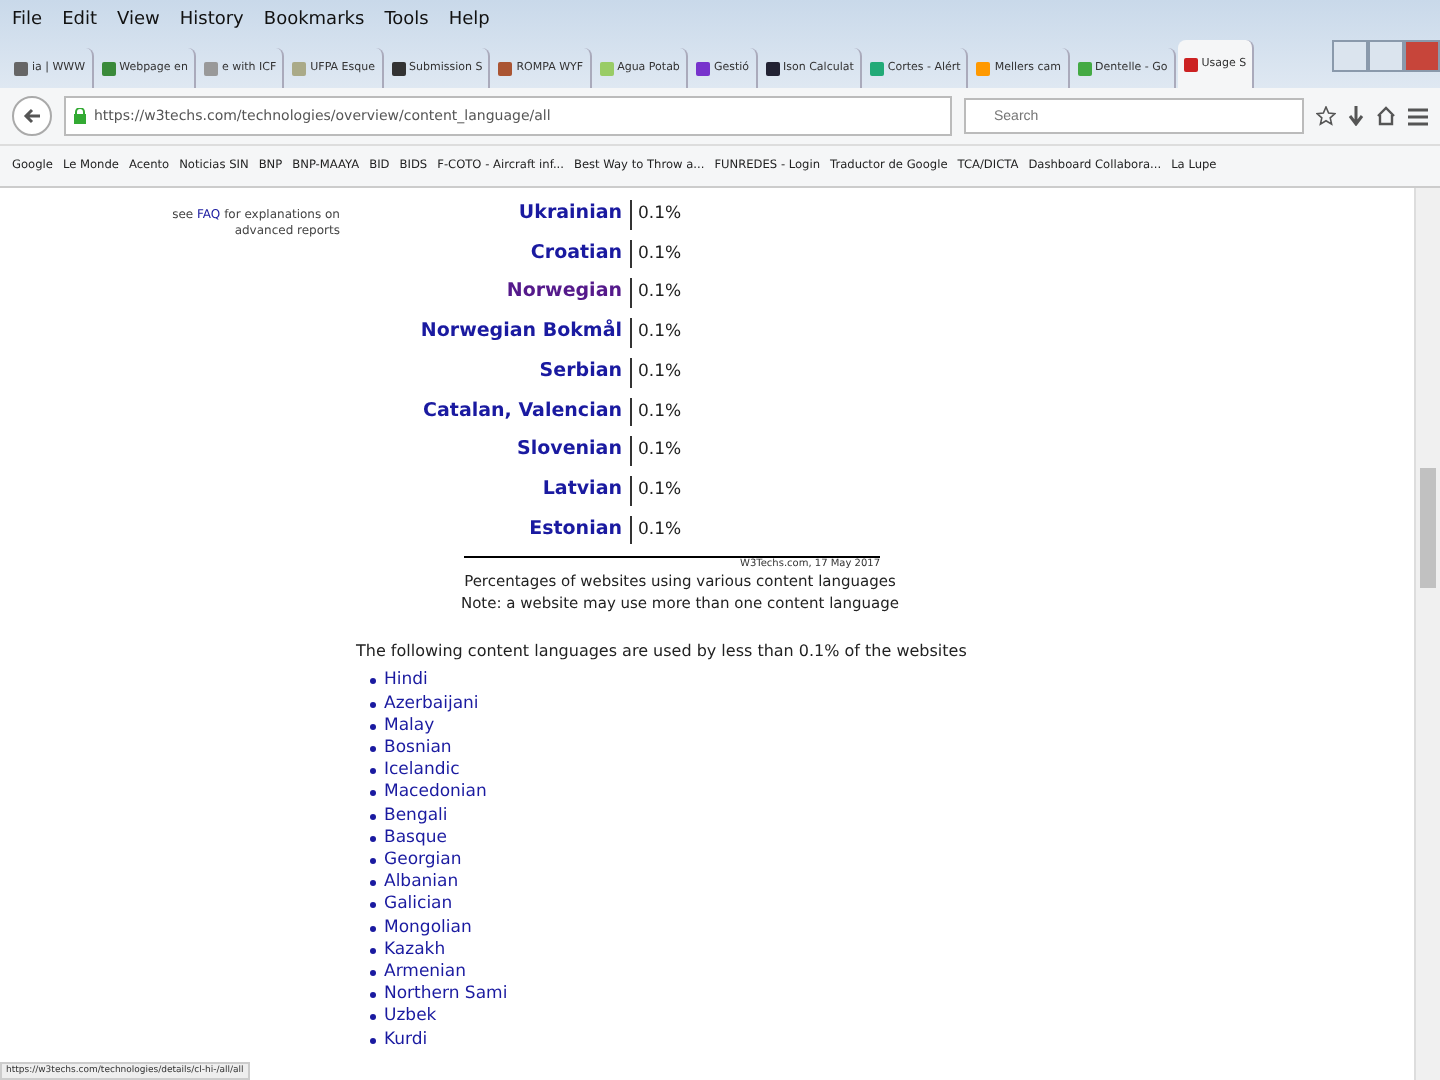  What do you see at coordinates (574, 215) in the screenshot?
I see `language-link: Ukrainian` at bounding box center [574, 215].